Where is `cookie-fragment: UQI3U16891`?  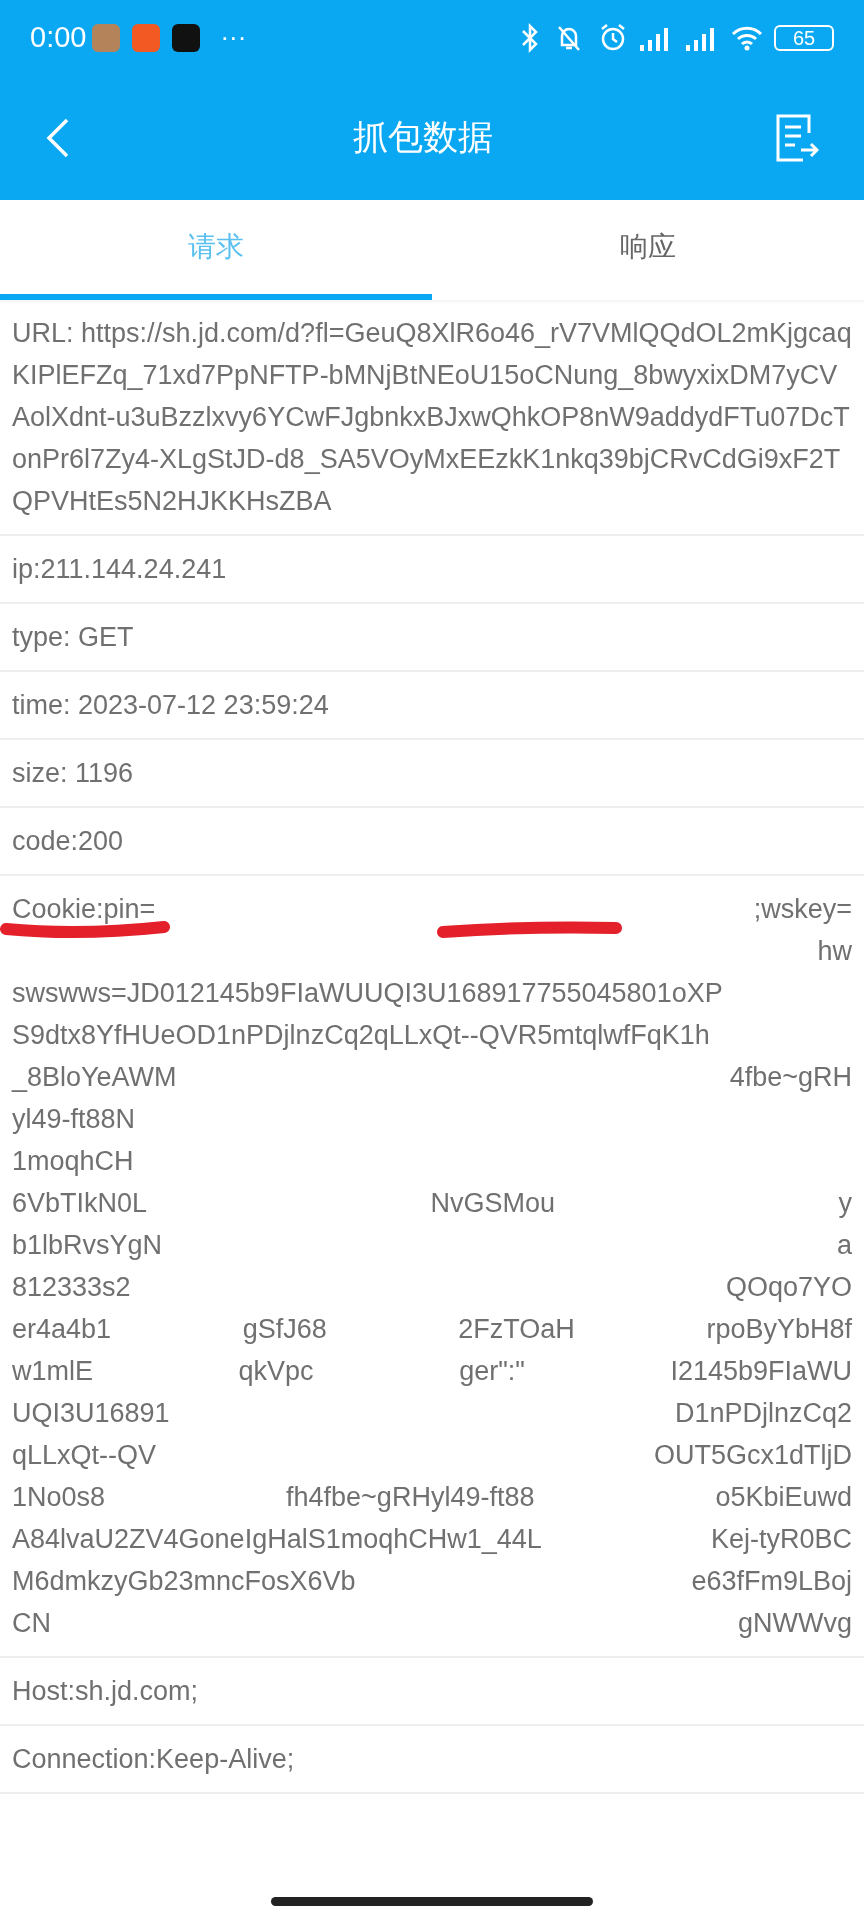
cookie-fragment: UQI3U16891 is located at coordinates (91, 1413).